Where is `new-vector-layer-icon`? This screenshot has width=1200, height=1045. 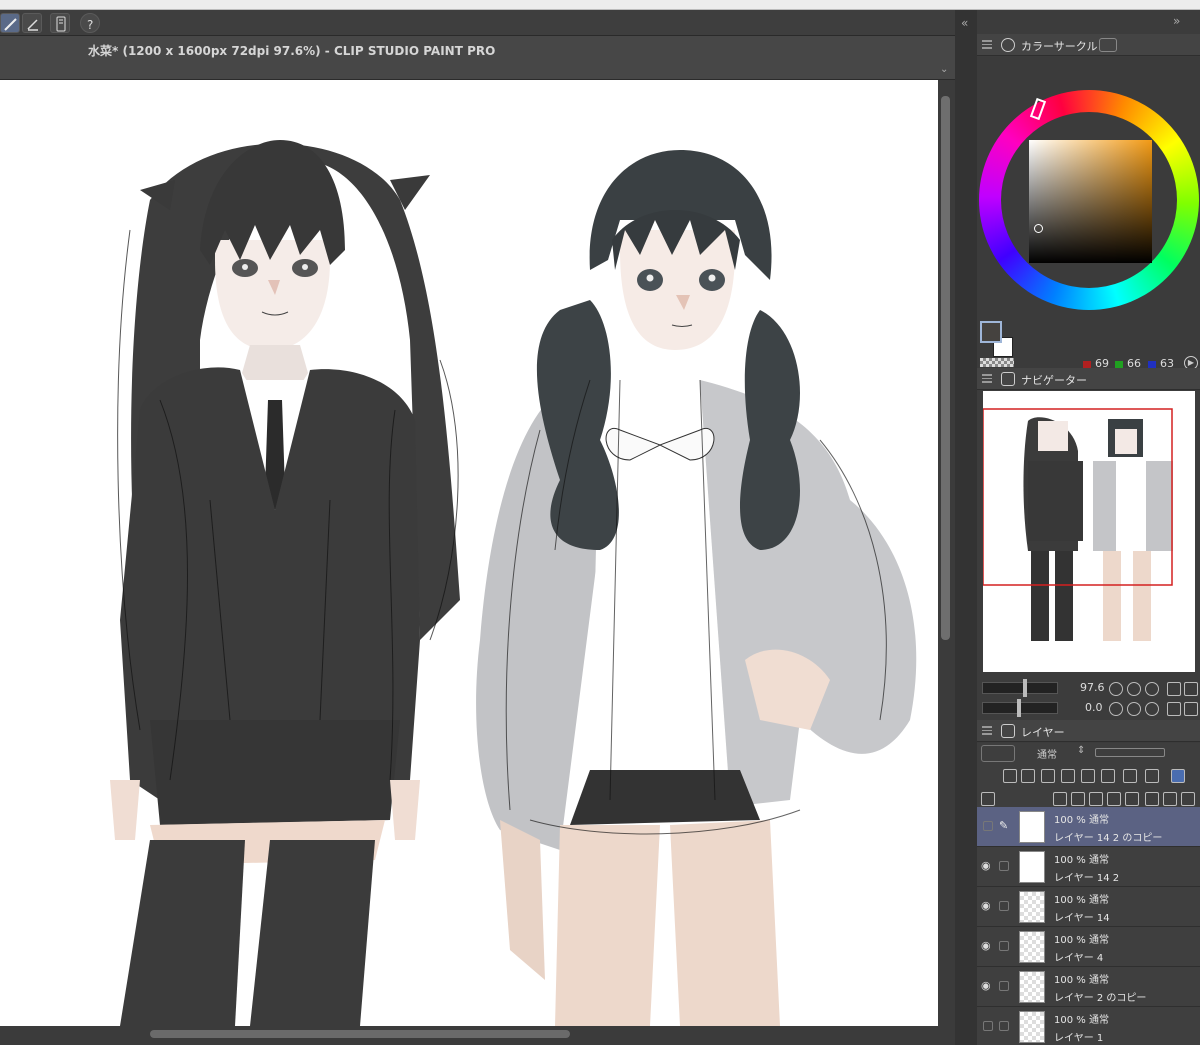 new-vector-layer-icon is located at coordinates (1078, 799).